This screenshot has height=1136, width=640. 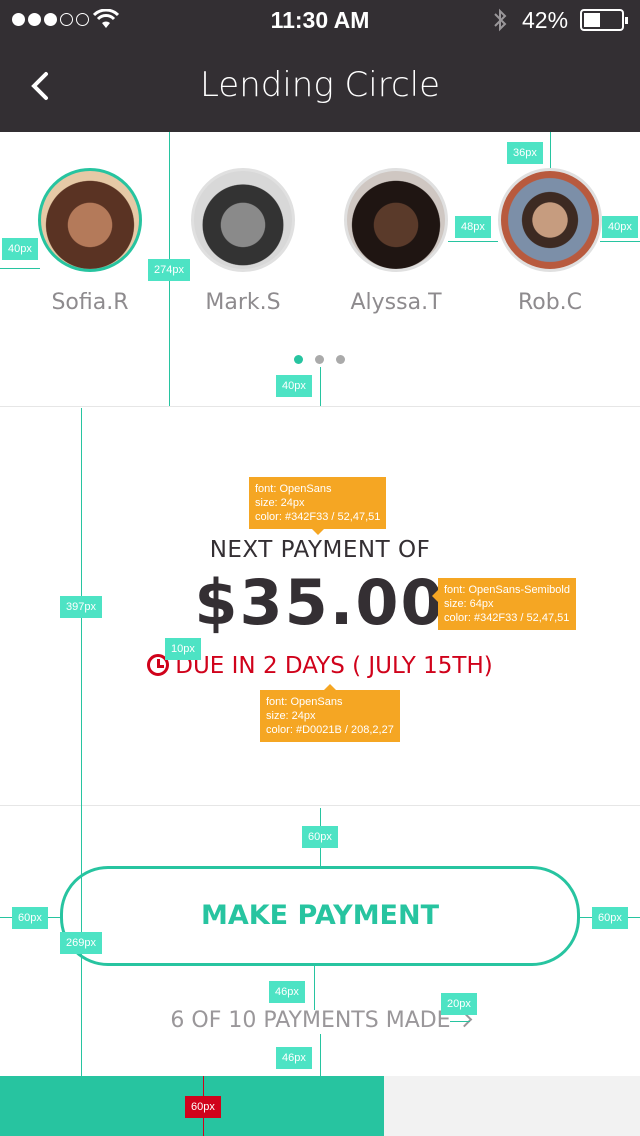 I want to click on member-sofia: Sofia.R, so click(x=90, y=241).